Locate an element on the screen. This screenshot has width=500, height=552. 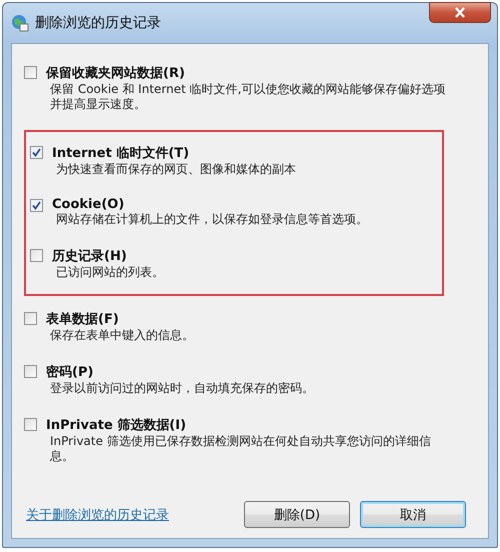
close-icon is located at coordinates (460, 12).